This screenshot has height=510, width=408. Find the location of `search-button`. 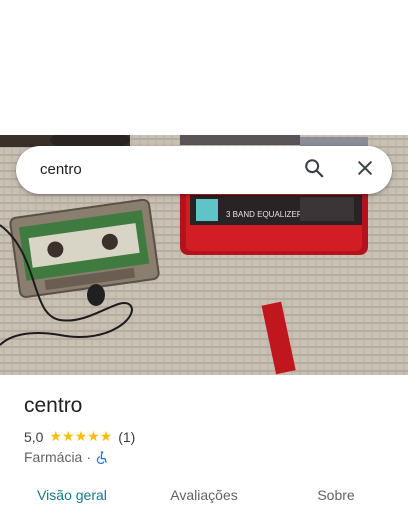

search-button is located at coordinates (314, 170).